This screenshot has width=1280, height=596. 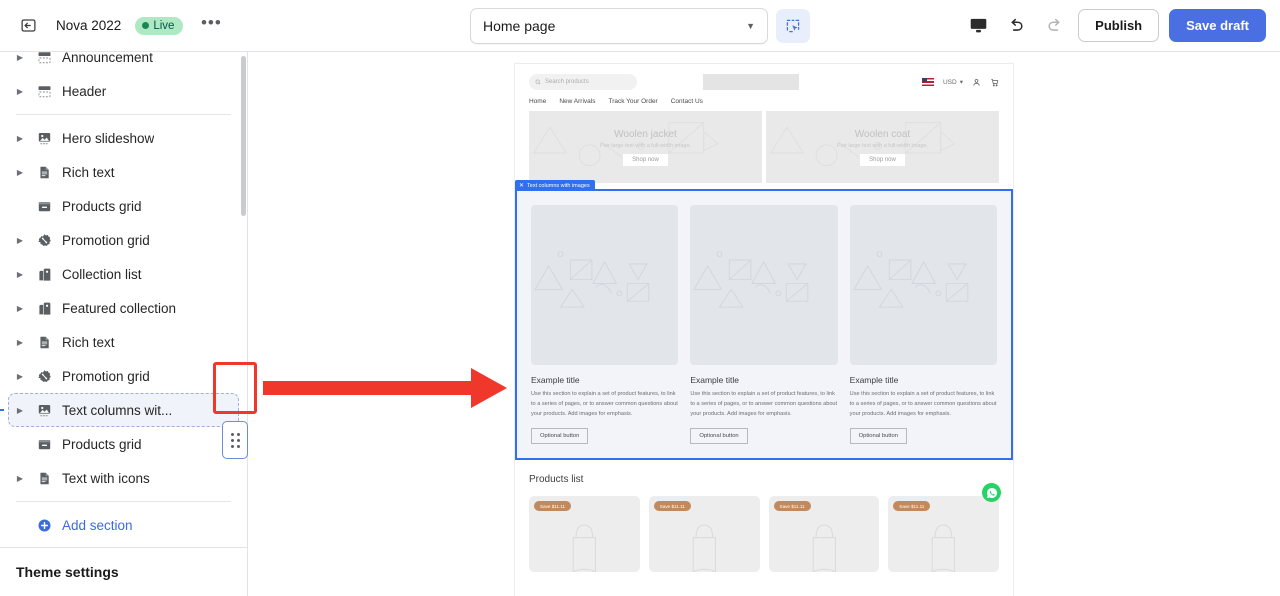 I want to click on sidebar-item-announcement: ▶ Announcement, so click(x=123, y=63).